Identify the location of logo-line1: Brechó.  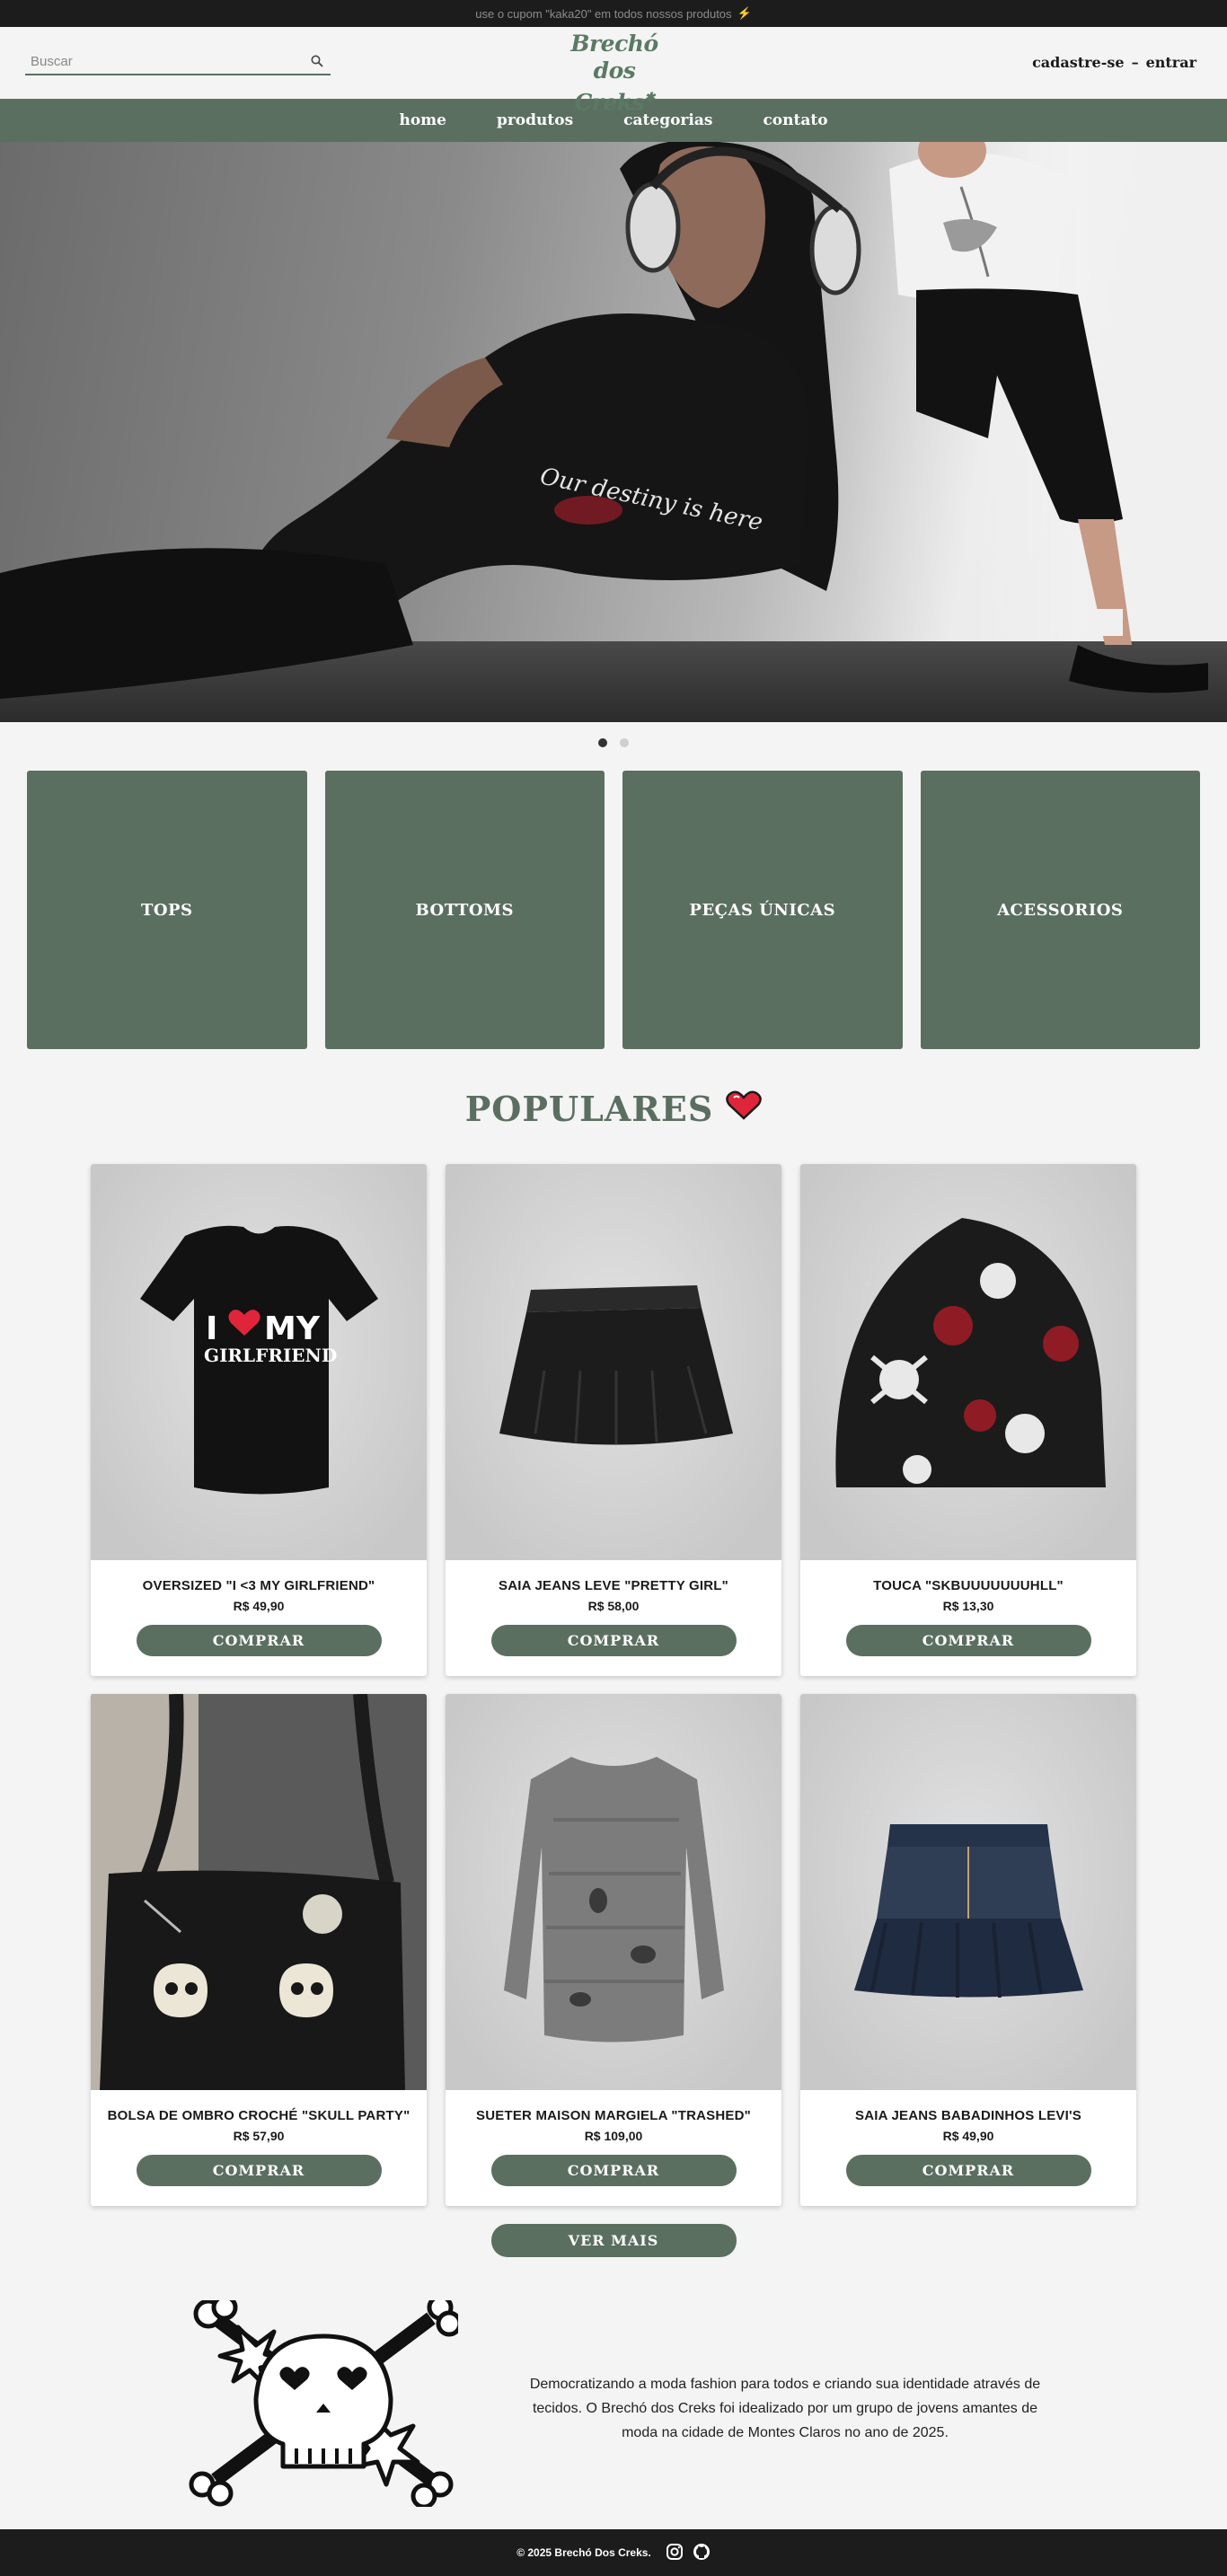
(614, 44).